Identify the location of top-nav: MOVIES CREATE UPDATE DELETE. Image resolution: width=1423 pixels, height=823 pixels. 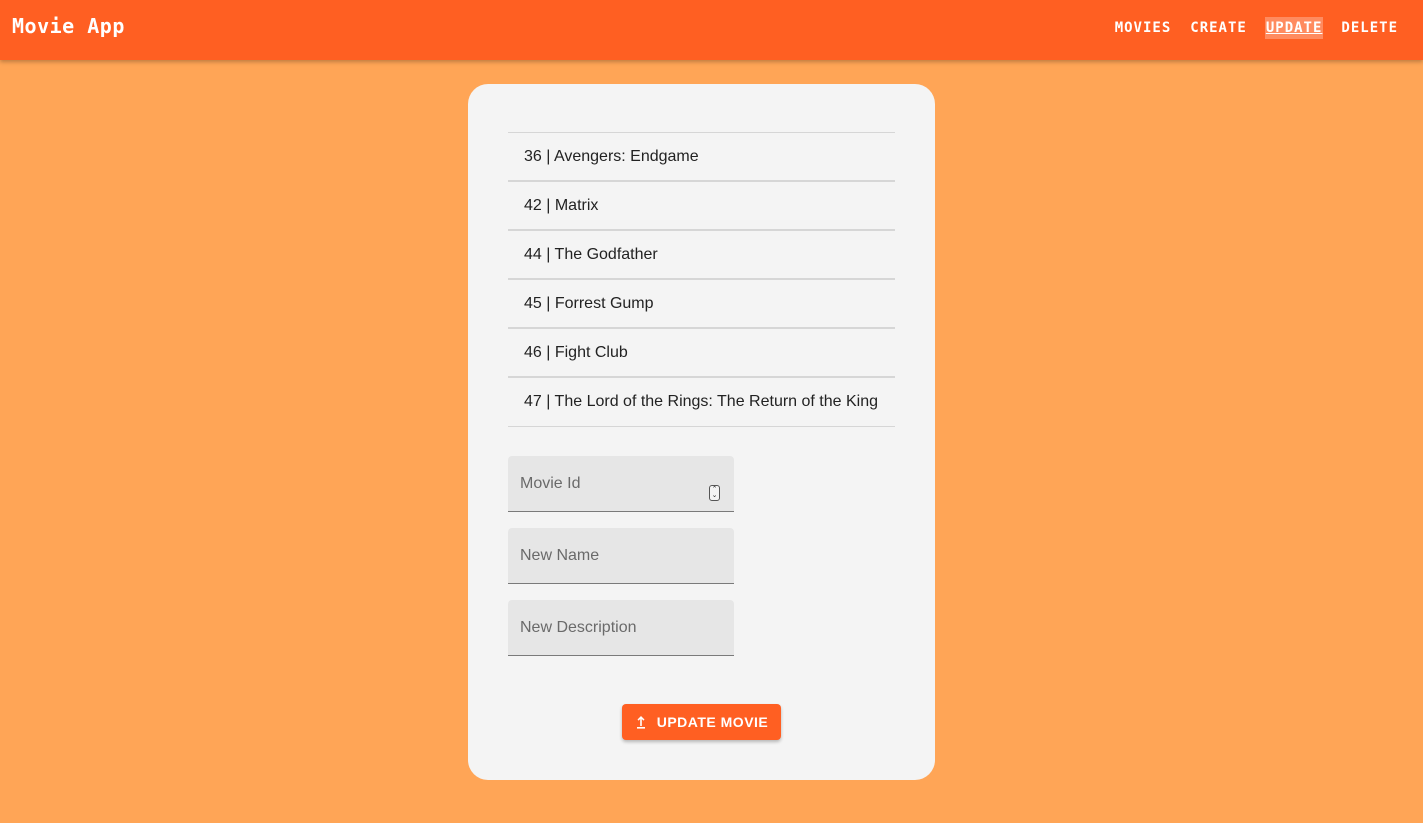
(1256, 28).